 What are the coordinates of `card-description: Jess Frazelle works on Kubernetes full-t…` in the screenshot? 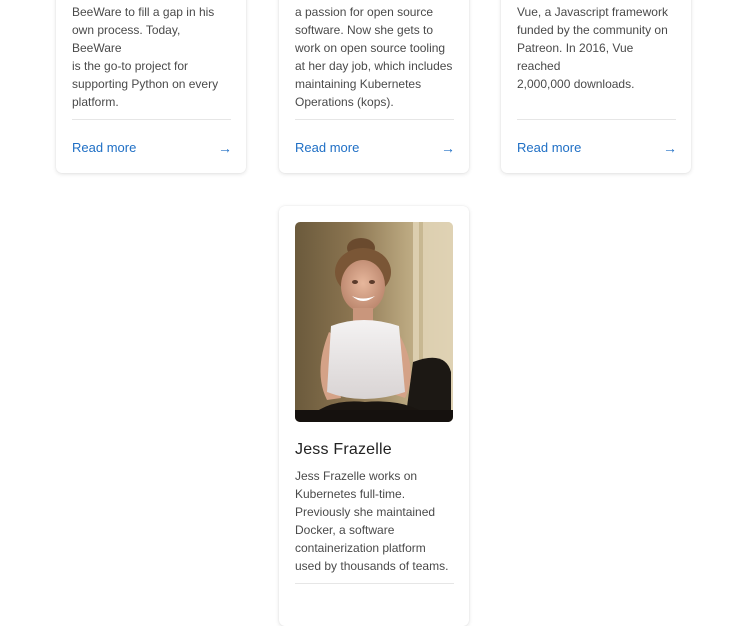 It's located at (372, 521).